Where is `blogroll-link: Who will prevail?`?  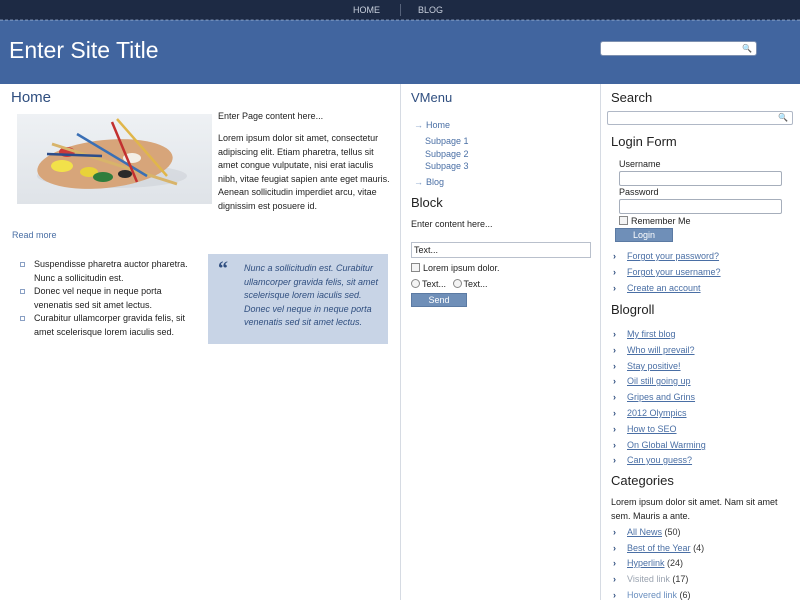 blogroll-link: Who will prevail? is located at coordinates (661, 350).